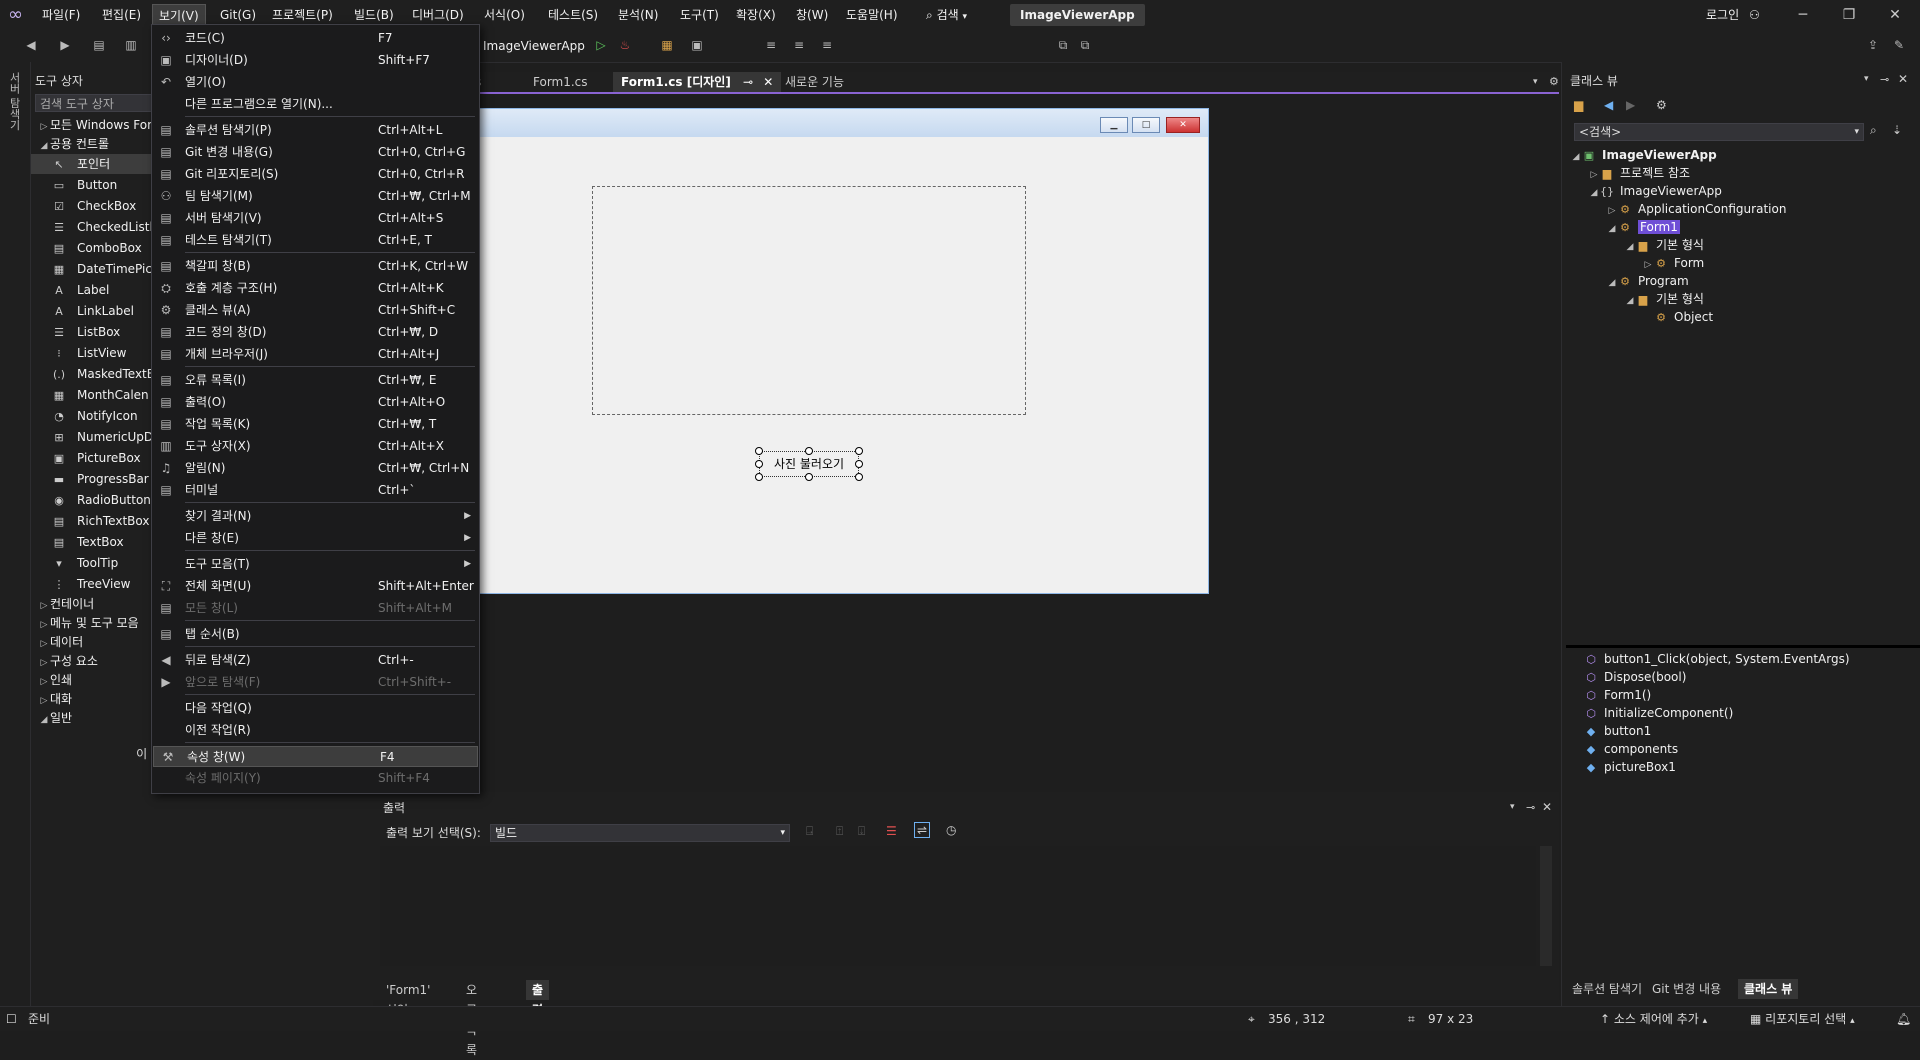 This screenshot has height=1060, width=1920. I want to click on menu-window: 창(W), so click(812, 15).